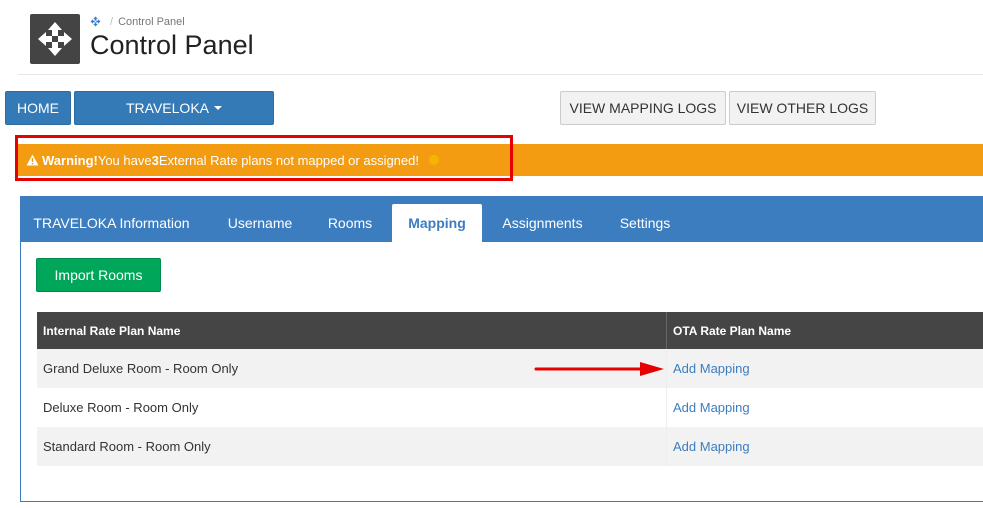 The width and height of the screenshot is (983, 508). What do you see at coordinates (218, 108) in the screenshot?
I see `caret-down-icon` at bounding box center [218, 108].